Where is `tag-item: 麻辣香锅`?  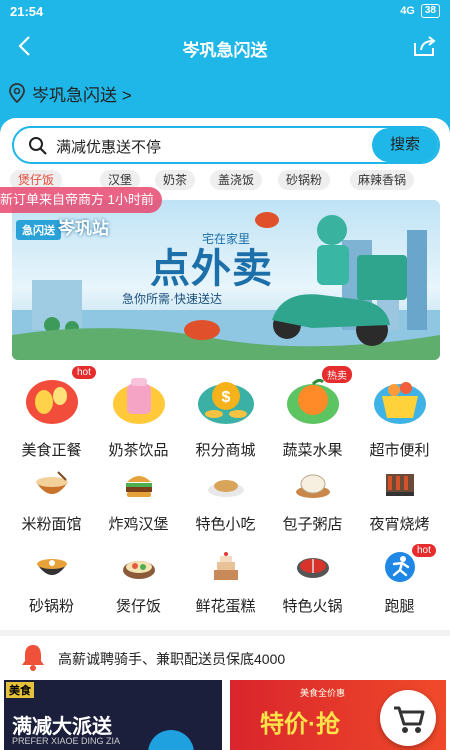
tag-item: 麻辣香锅 is located at coordinates (382, 180).